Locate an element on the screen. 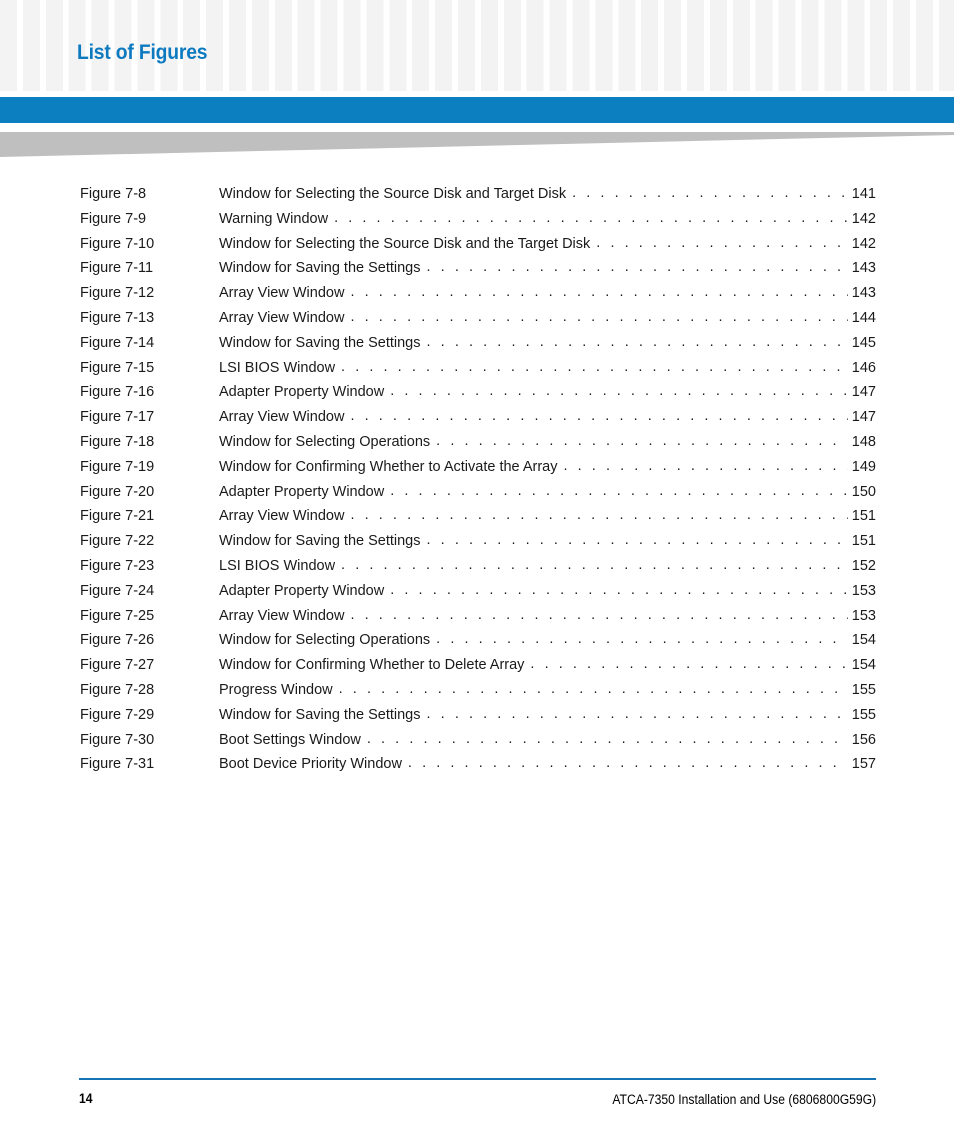 Image resolution: width=954 pixels, height=1145 pixels. footer-page-number: 14 is located at coordinates (86, 1098).